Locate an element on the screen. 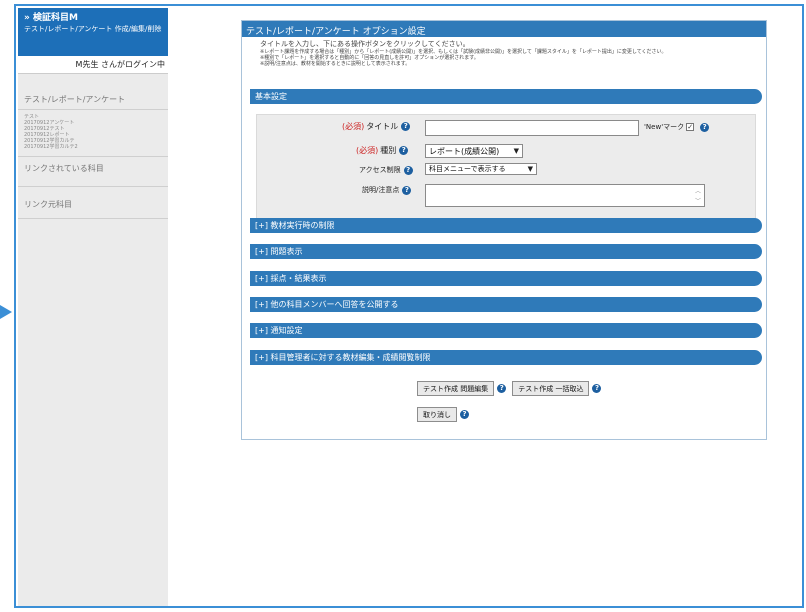 The image size is (806, 612). sidebar-section-linked: リンクされている科目 is located at coordinates (93, 172).